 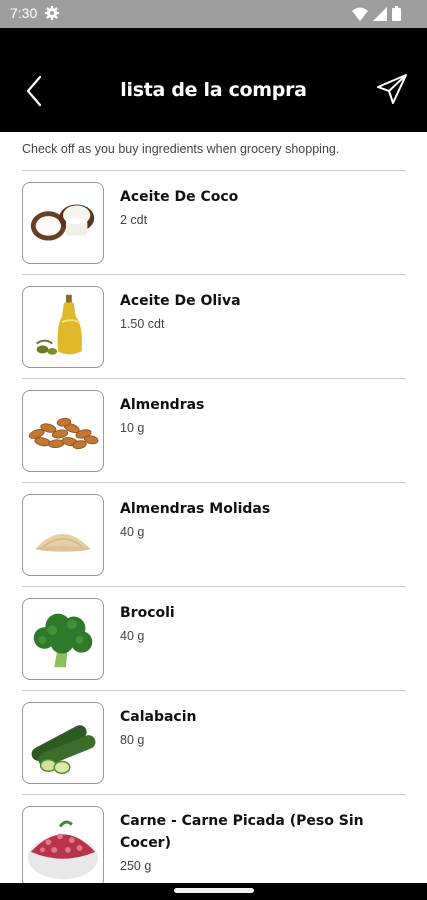 I want to click on broccoli-image, so click(x=63, y=639).